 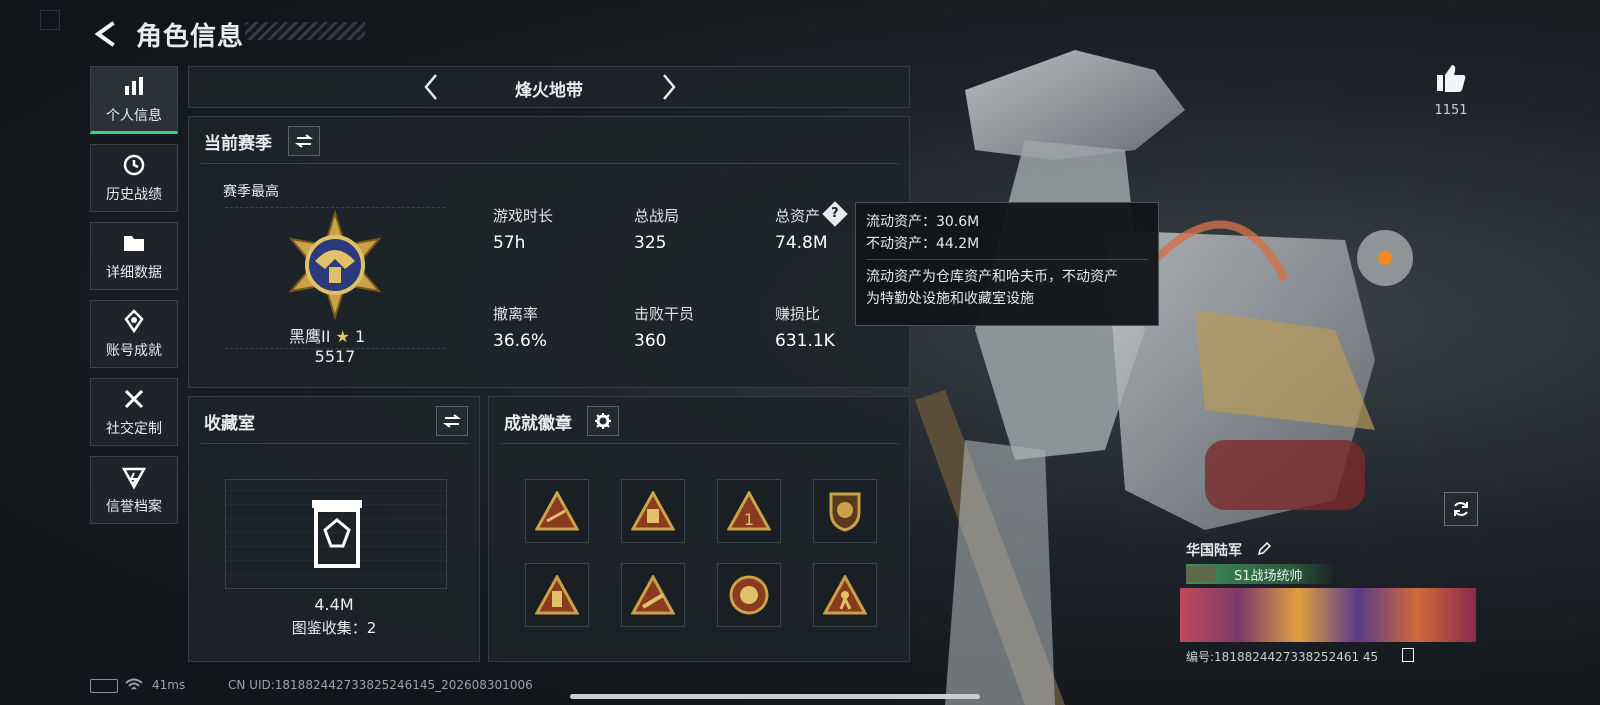 What do you see at coordinates (798, 216) in the screenshot?
I see `stat-label: 总资产` at bounding box center [798, 216].